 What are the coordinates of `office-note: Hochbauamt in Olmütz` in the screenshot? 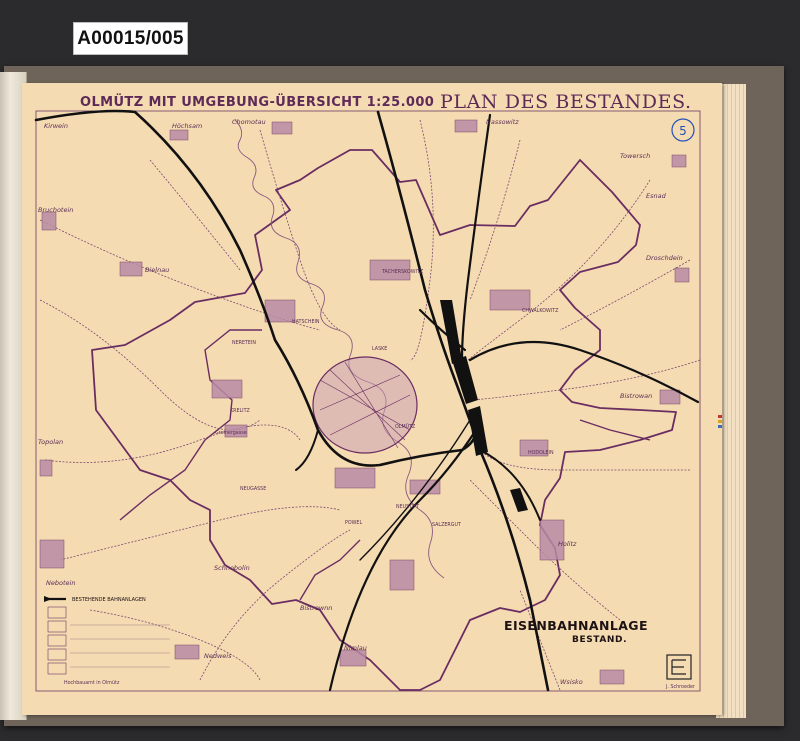 It's located at (92, 683).